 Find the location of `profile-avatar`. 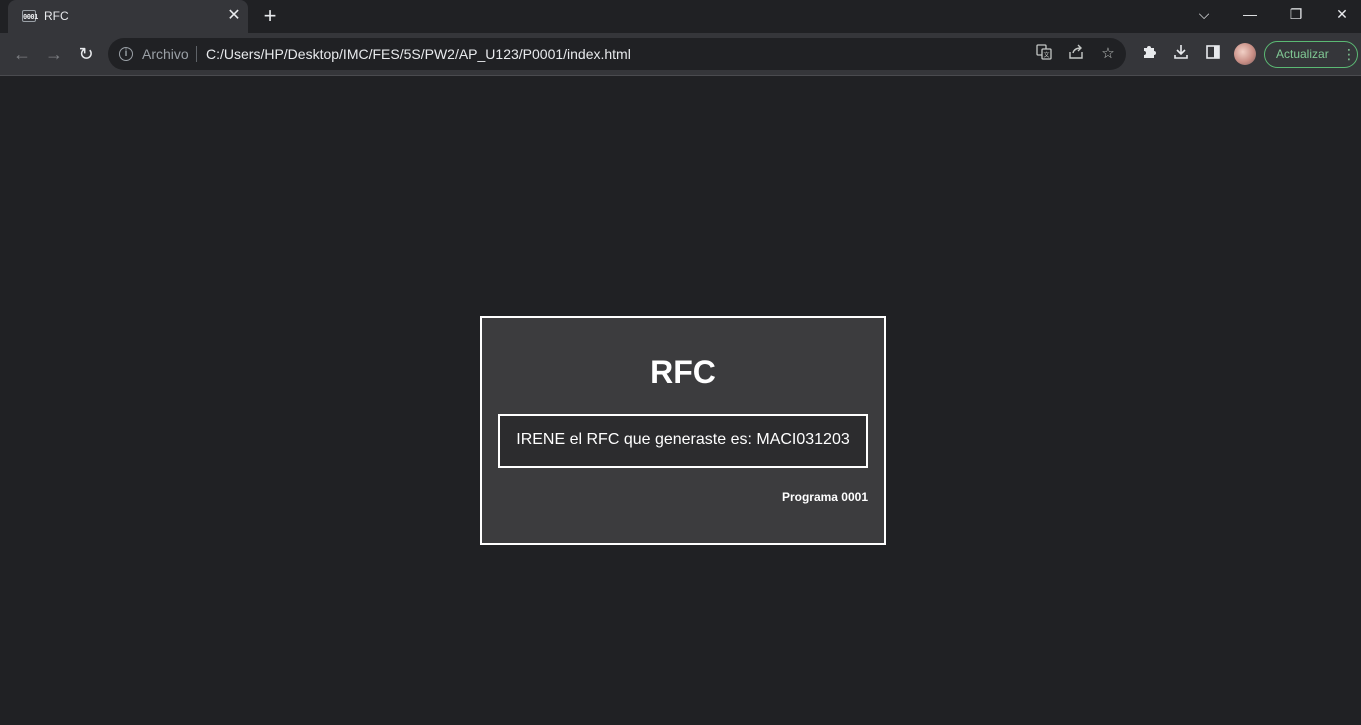

profile-avatar is located at coordinates (1245, 54).